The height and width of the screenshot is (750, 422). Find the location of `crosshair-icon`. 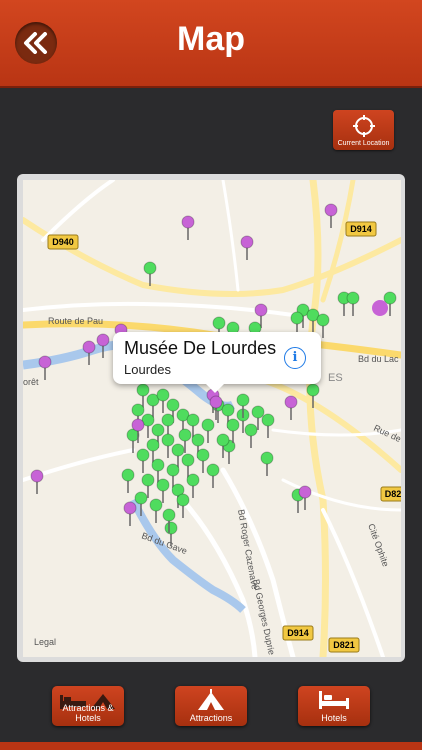

crosshair-icon is located at coordinates (364, 126).